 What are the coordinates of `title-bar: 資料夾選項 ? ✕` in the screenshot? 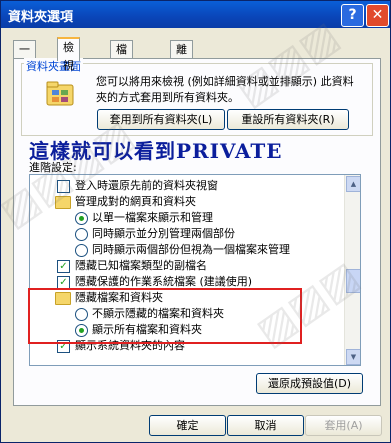 It's located at (195, 14).